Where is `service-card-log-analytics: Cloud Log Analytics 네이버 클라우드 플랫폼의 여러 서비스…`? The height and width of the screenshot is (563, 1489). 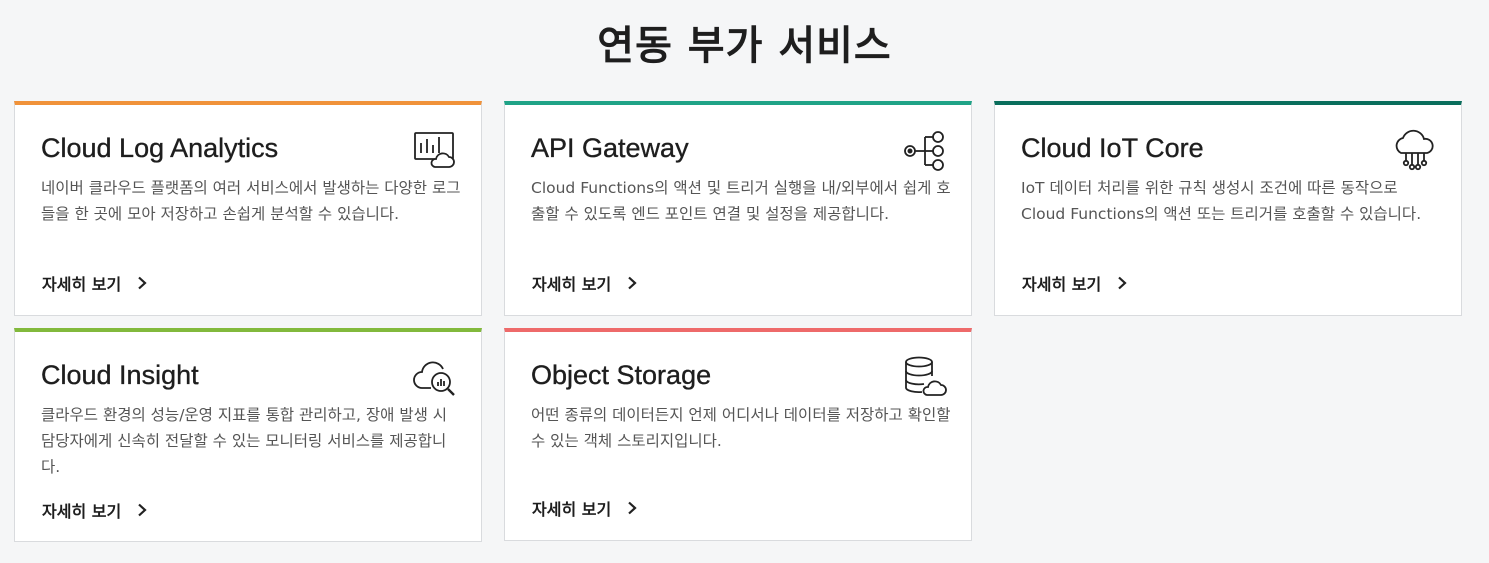 service-card-log-analytics: Cloud Log Analytics 네이버 클라우드 플랫폼의 여러 서비스… is located at coordinates (248, 208).